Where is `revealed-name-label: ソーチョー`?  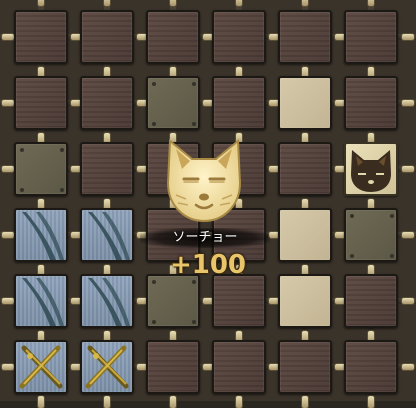 revealed-name-label: ソーチョー is located at coordinates (205, 238).